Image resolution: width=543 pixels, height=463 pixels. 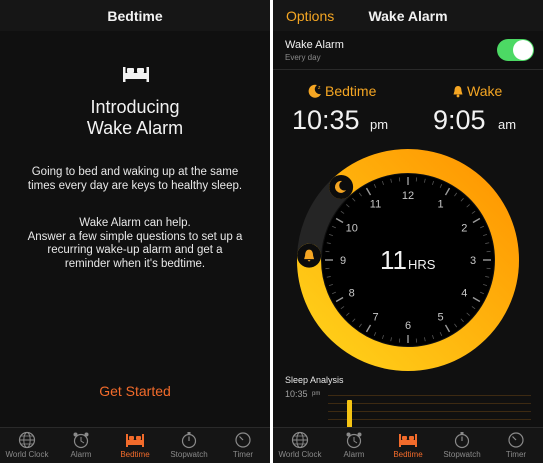 What do you see at coordinates (458, 92) in the screenshot?
I see `bell-icon` at bounding box center [458, 92].